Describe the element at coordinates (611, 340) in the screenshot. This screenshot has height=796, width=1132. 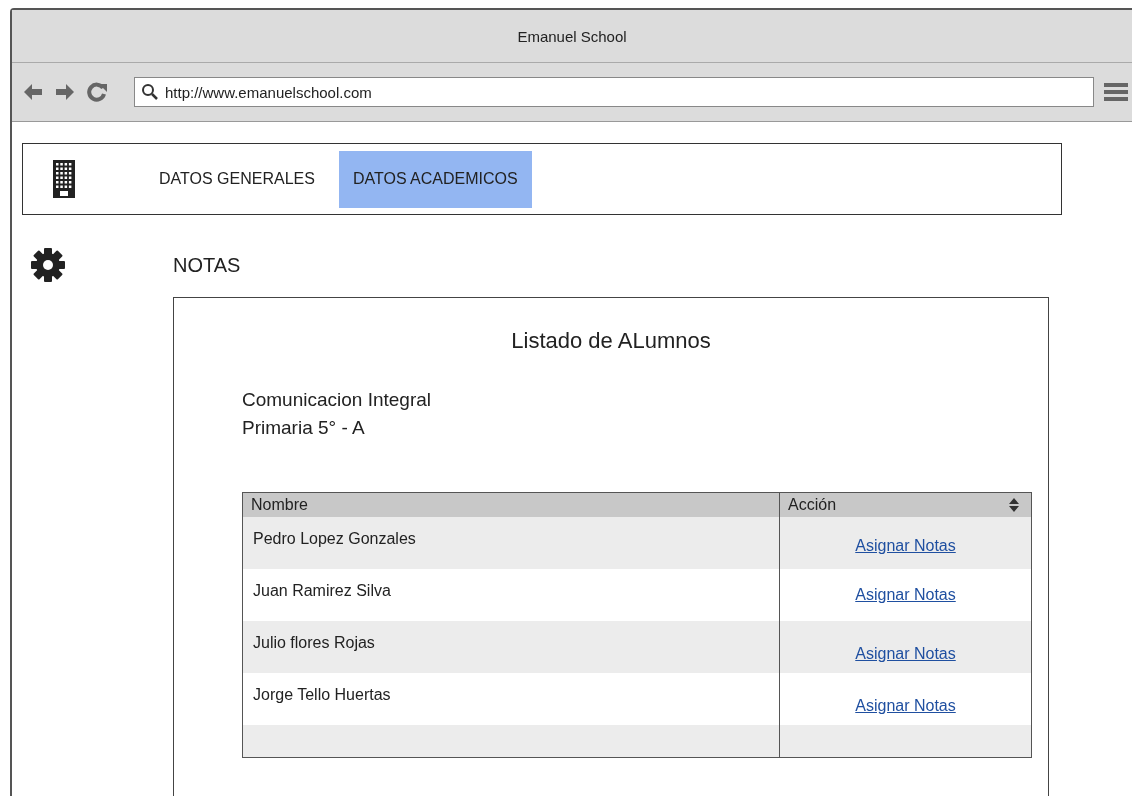
I see `panel-title: Listado de ALumnos` at that location.